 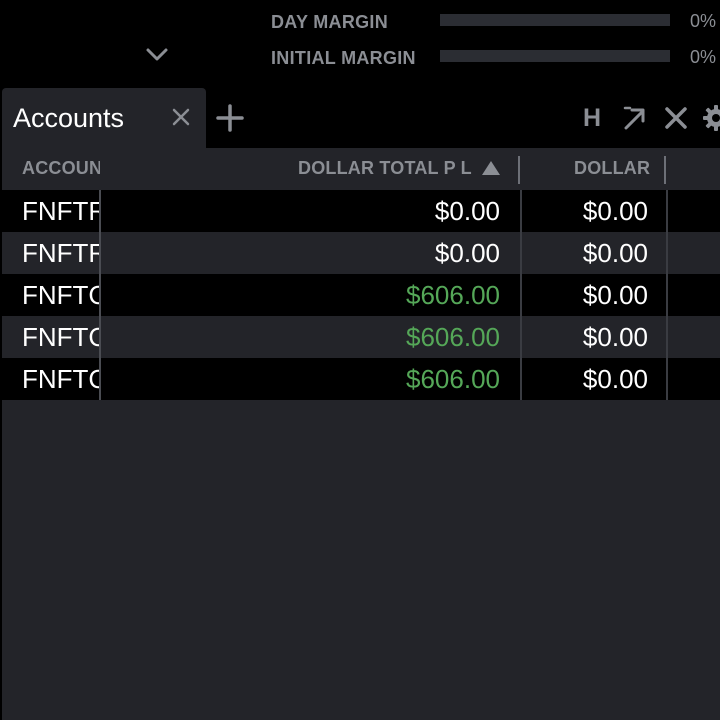 I want to click on initial-margin-percent: 0%, so click(x=703, y=57).